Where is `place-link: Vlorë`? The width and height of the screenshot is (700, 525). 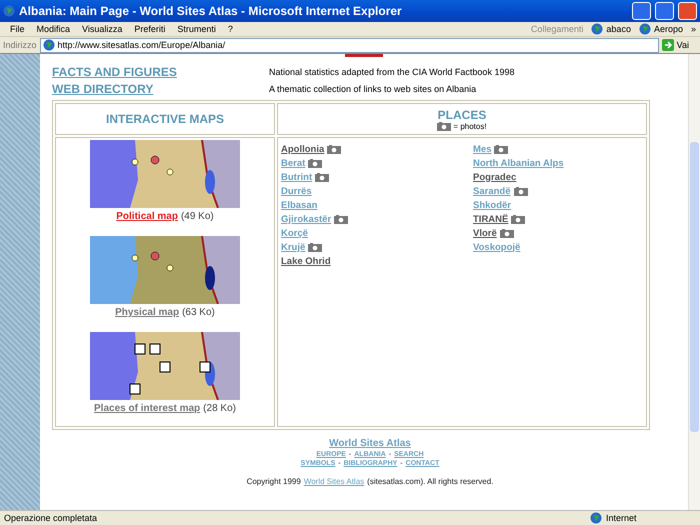
place-link: Vlorë is located at coordinates (485, 233).